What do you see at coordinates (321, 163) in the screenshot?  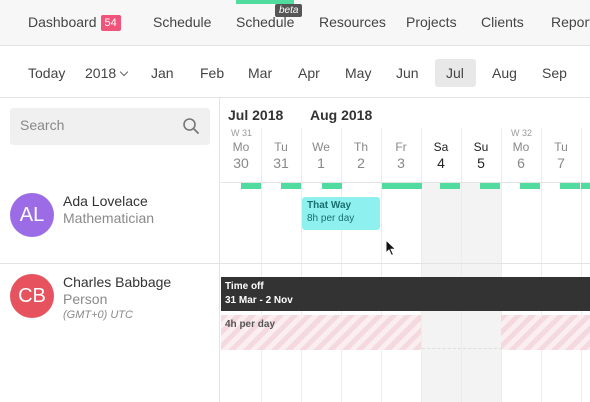 I see `day-number: 1` at bounding box center [321, 163].